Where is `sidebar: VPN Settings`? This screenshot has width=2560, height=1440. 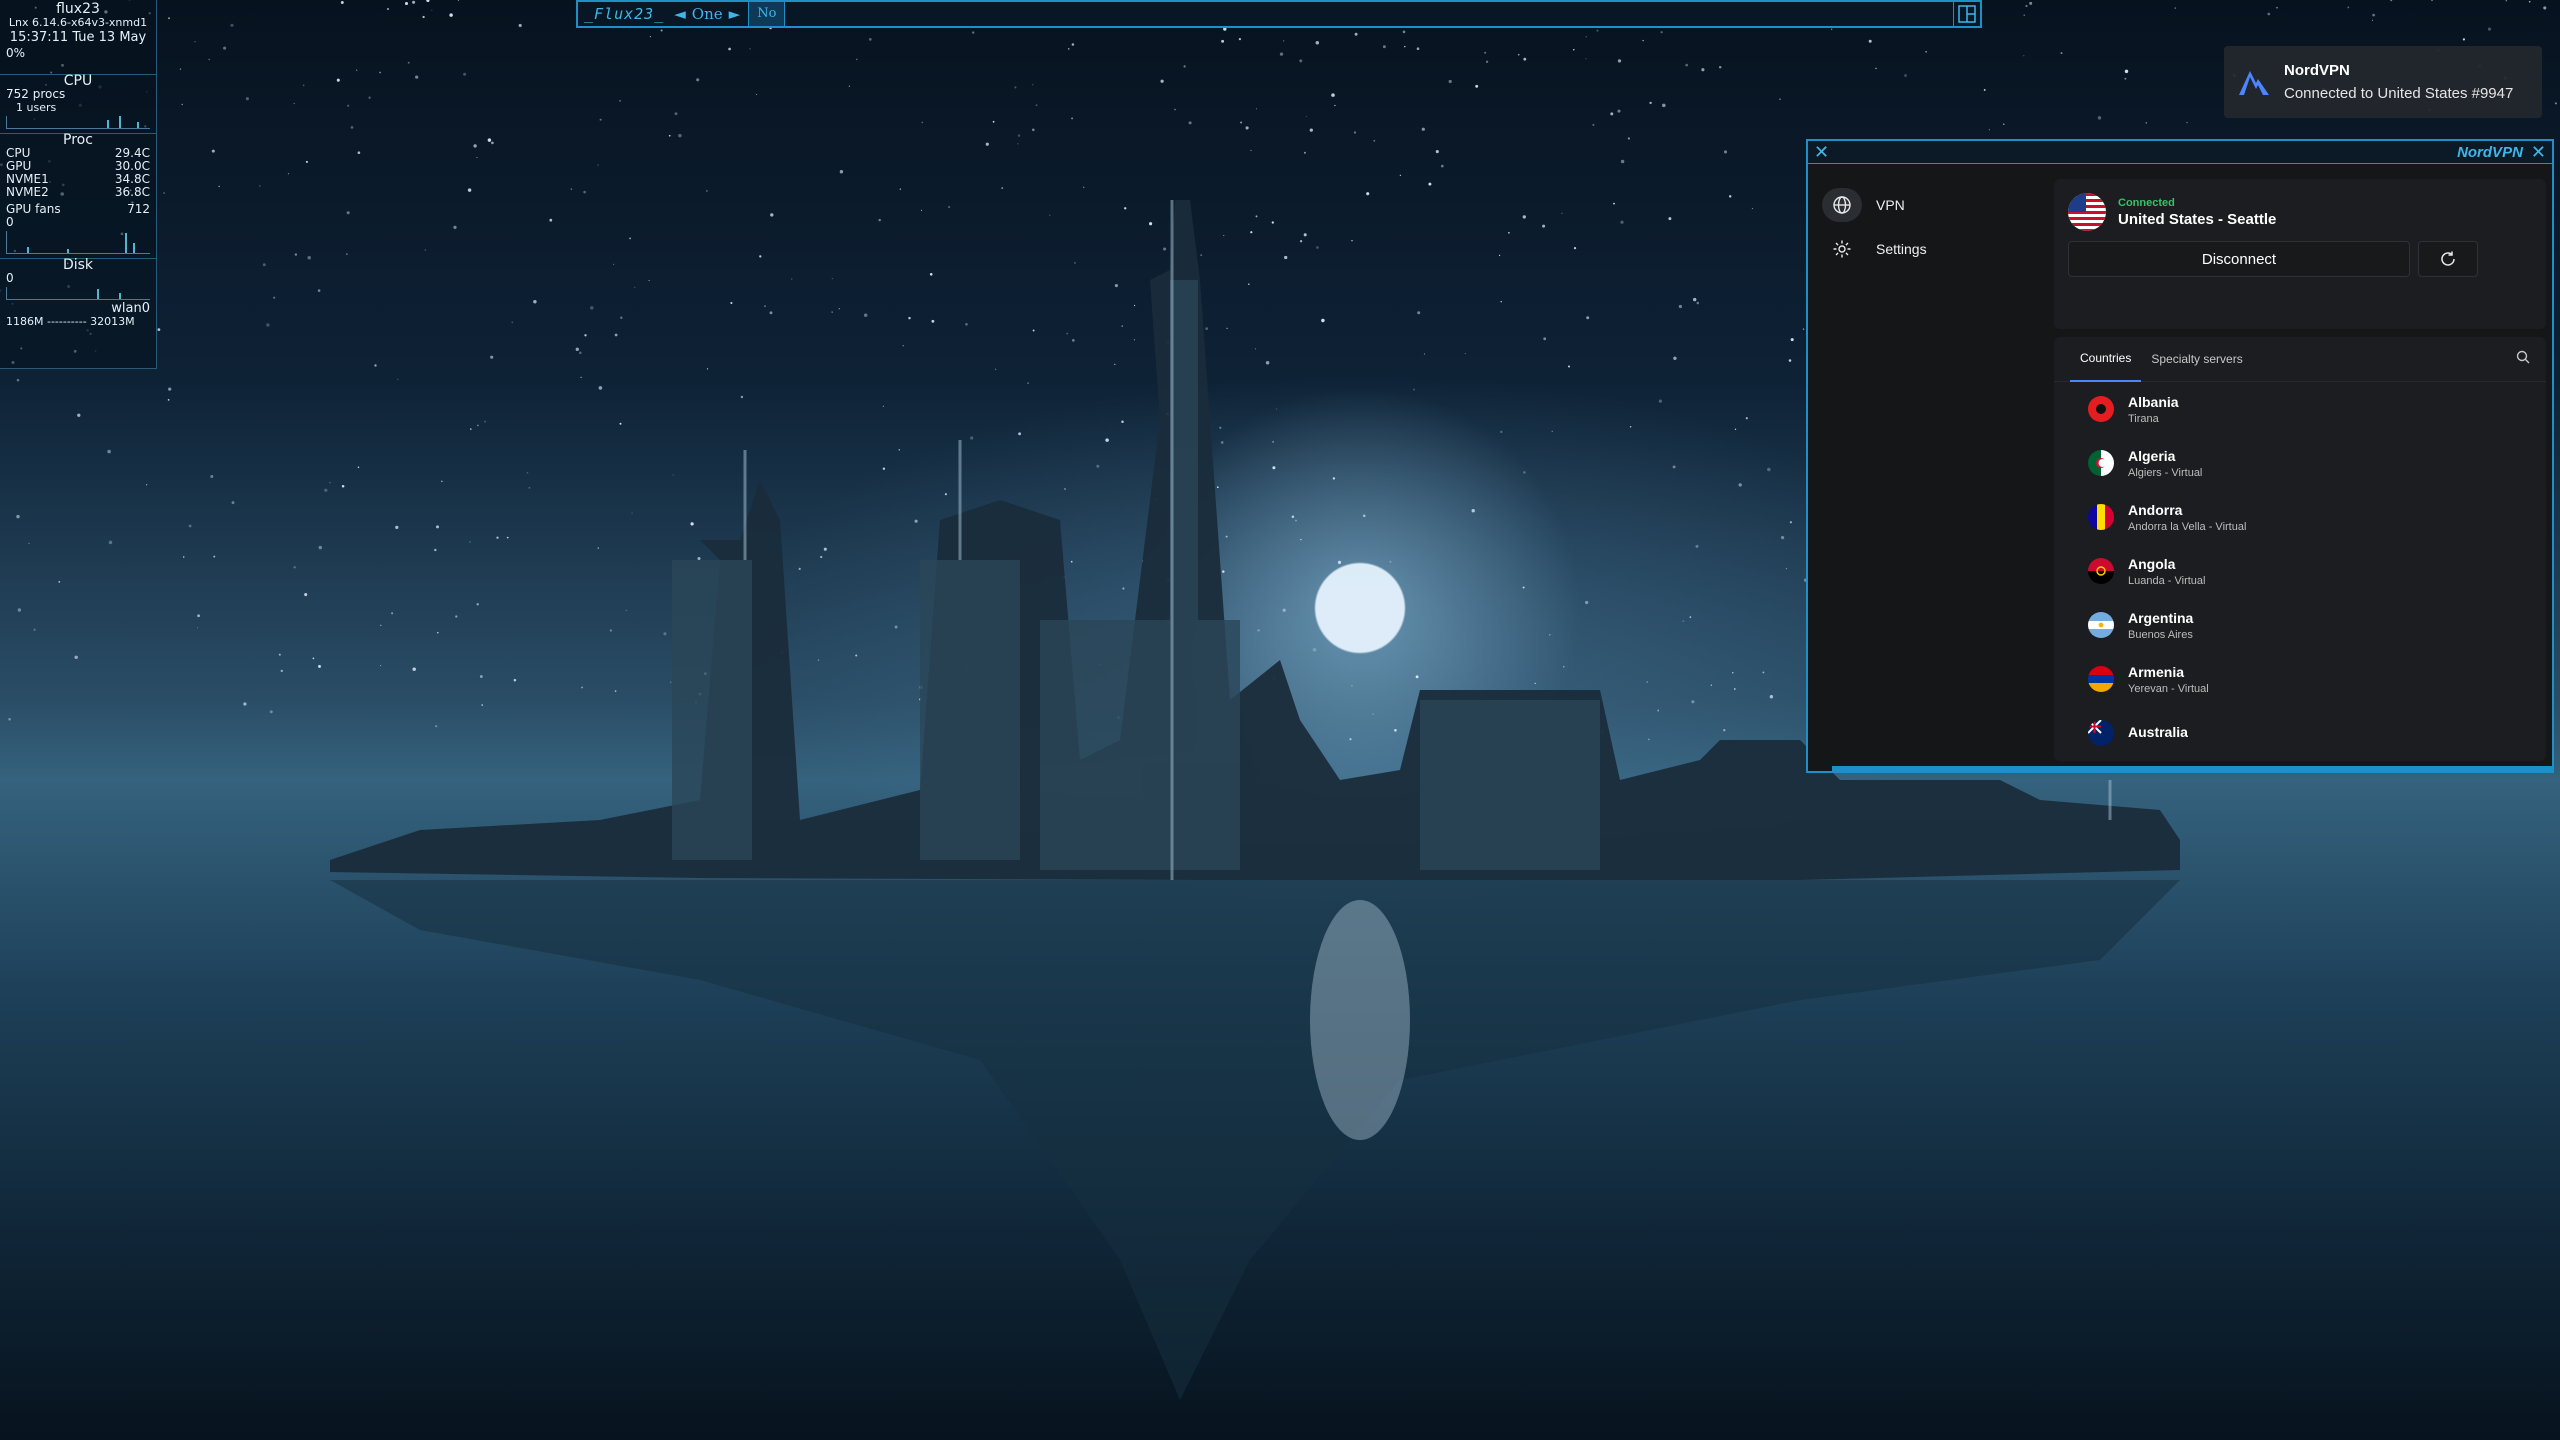 sidebar: VPN Settings is located at coordinates (1932, 229).